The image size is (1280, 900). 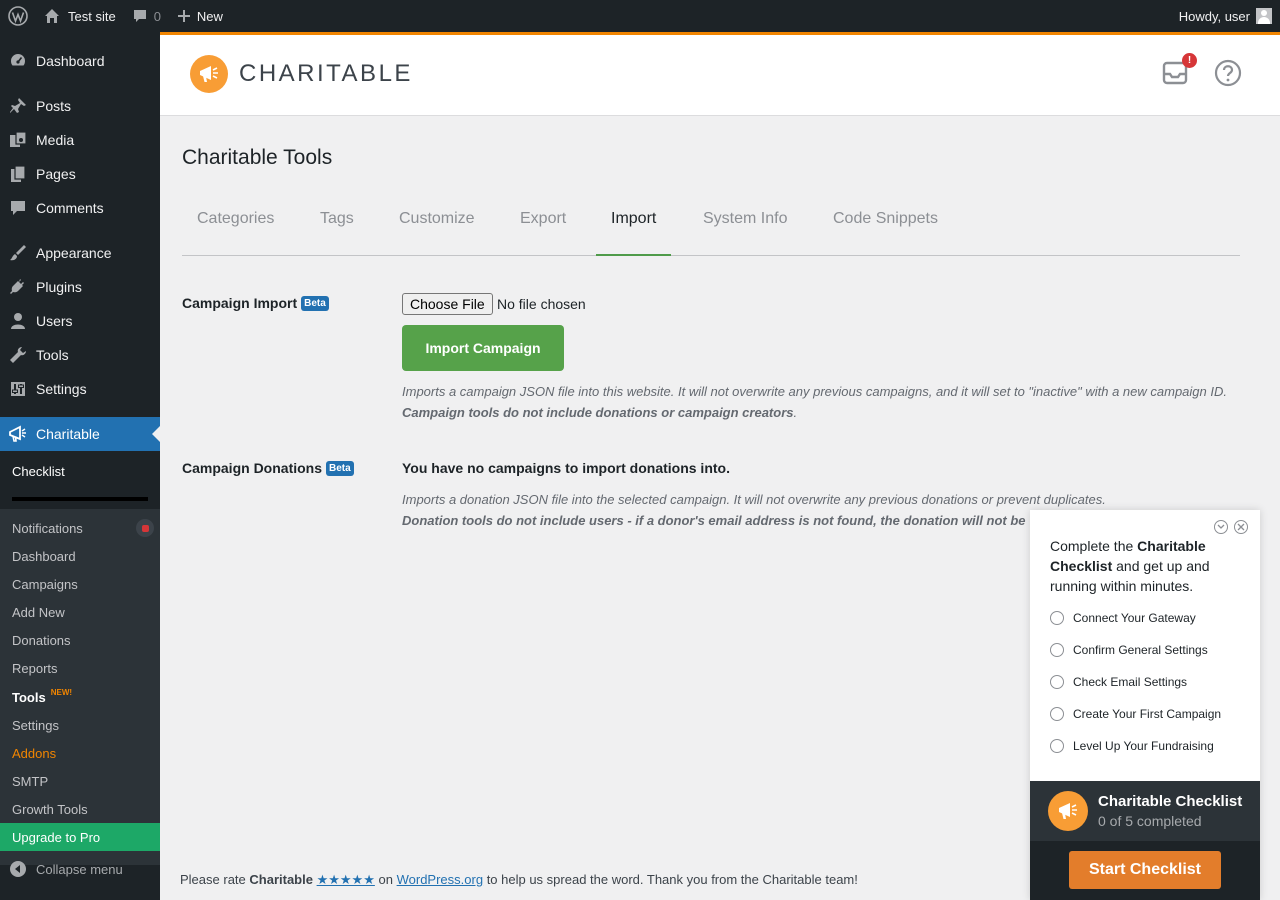 What do you see at coordinates (70, 61) in the screenshot?
I see `sidebar-item-label: Dashboard` at bounding box center [70, 61].